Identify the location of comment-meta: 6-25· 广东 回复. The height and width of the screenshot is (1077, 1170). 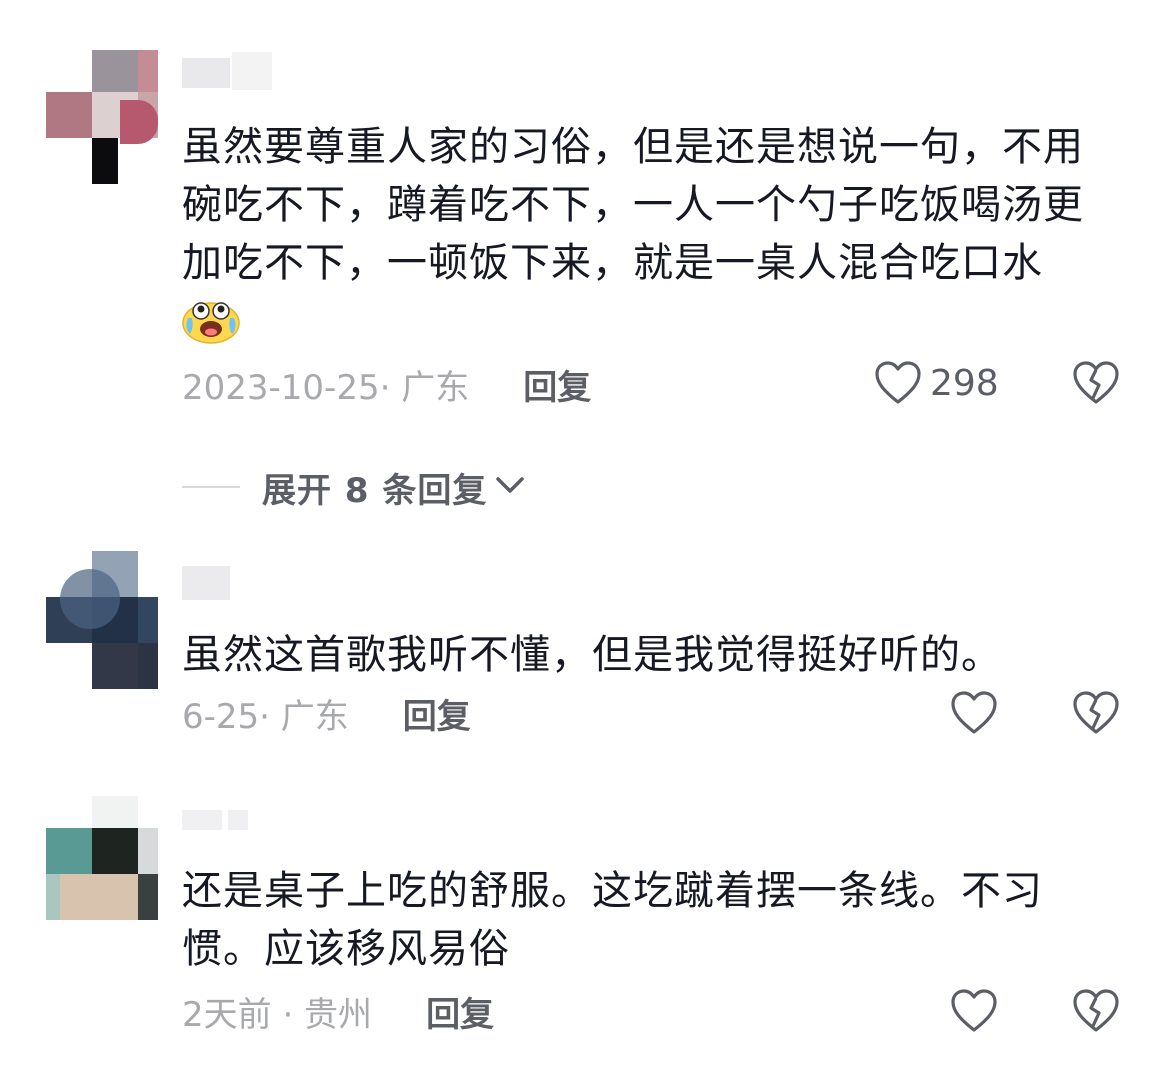
(326, 713).